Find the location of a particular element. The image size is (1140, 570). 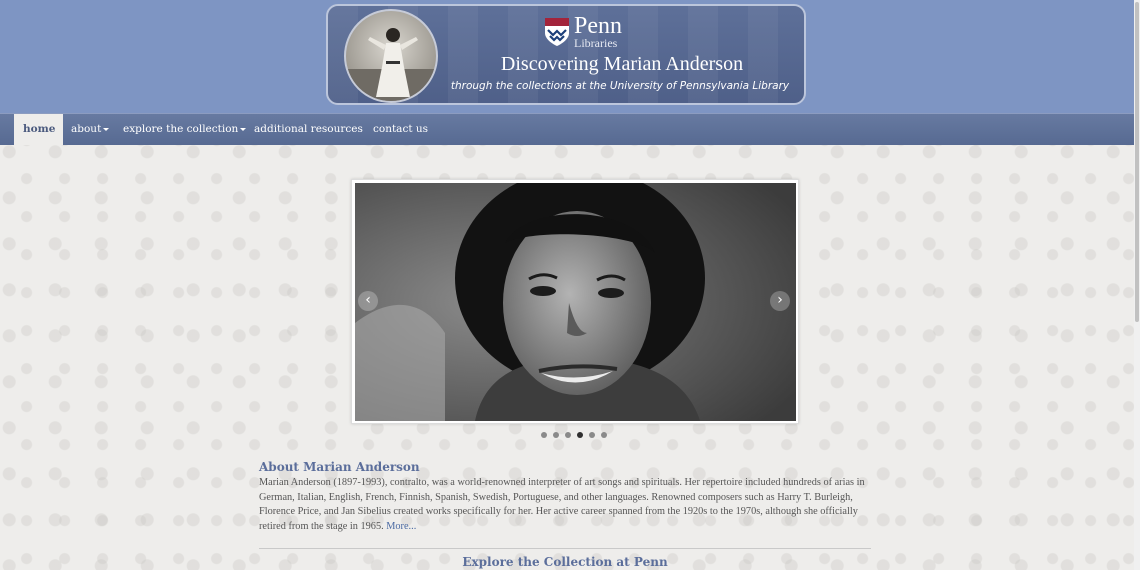

nav-home: home is located at coordinates (38, 129).